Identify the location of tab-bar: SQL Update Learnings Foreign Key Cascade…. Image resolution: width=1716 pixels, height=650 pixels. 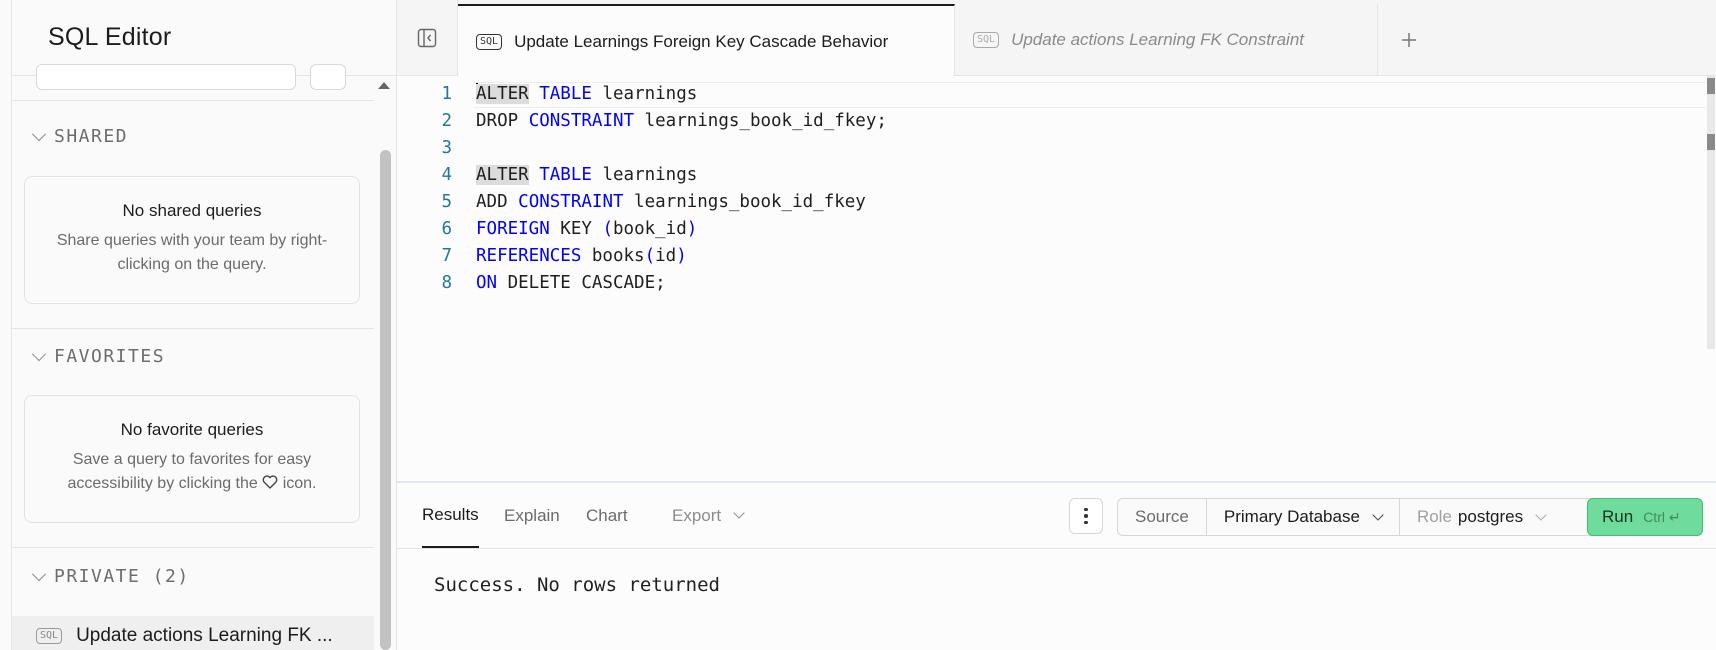
(1056, 38).